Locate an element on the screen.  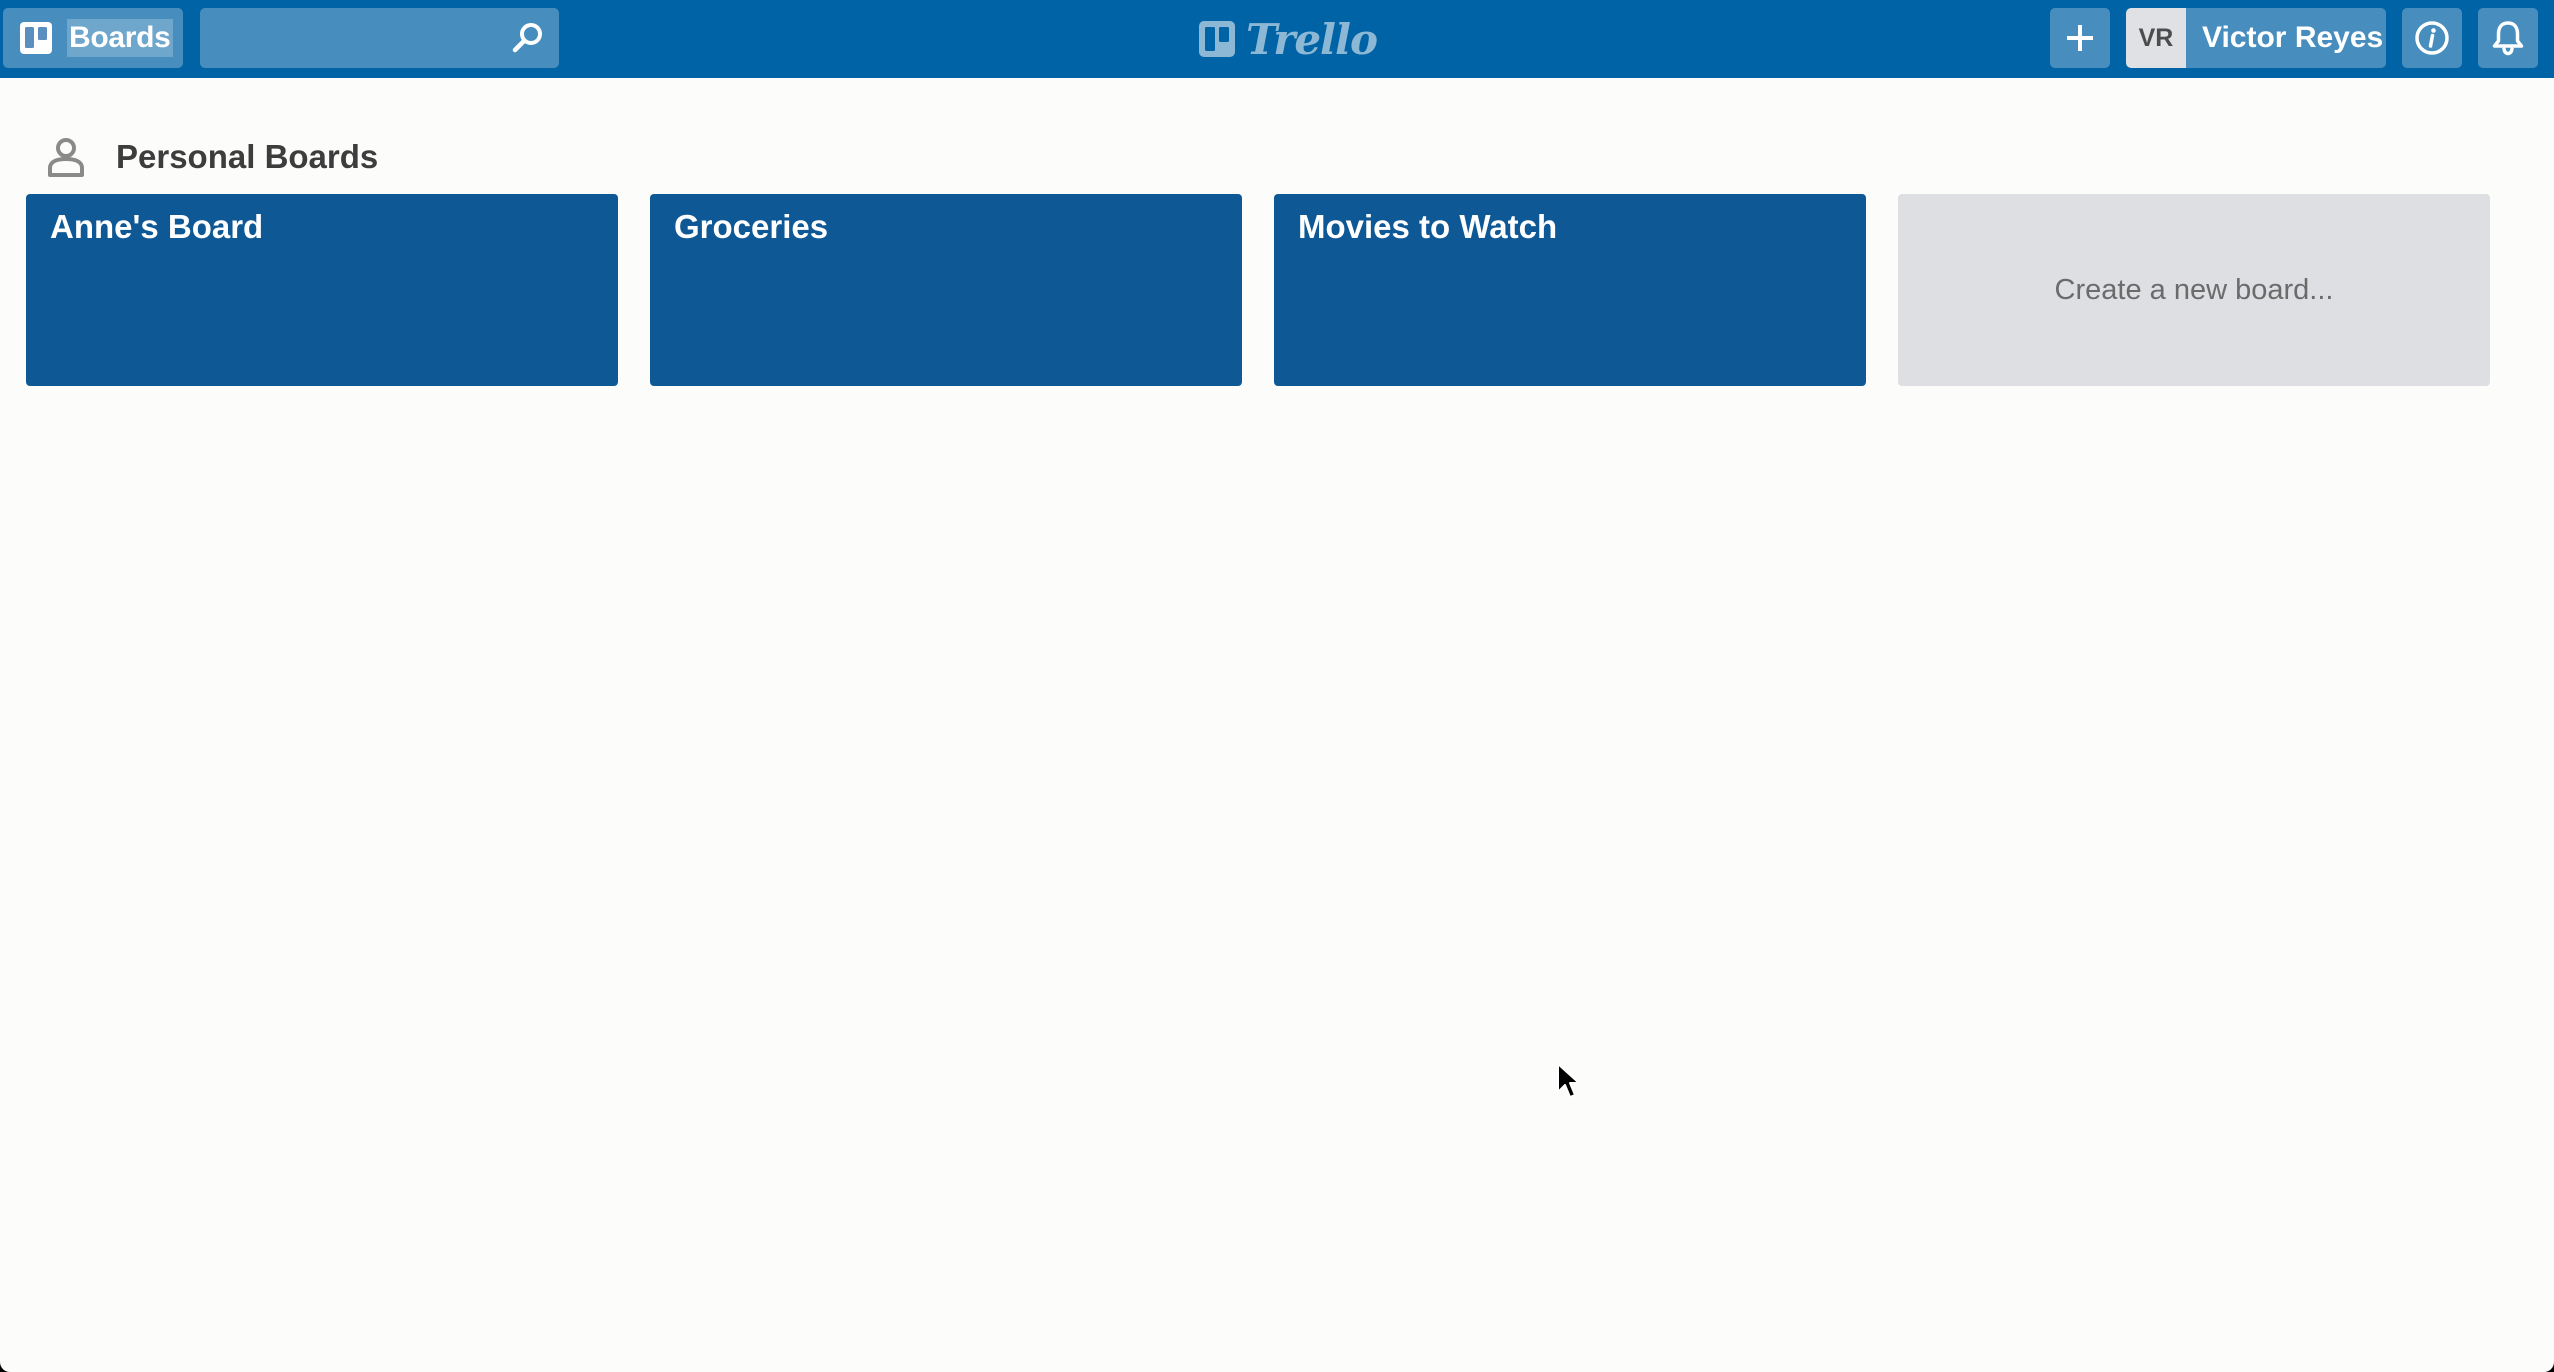
trello-logo-icon is located at coordinates (1217, 39).